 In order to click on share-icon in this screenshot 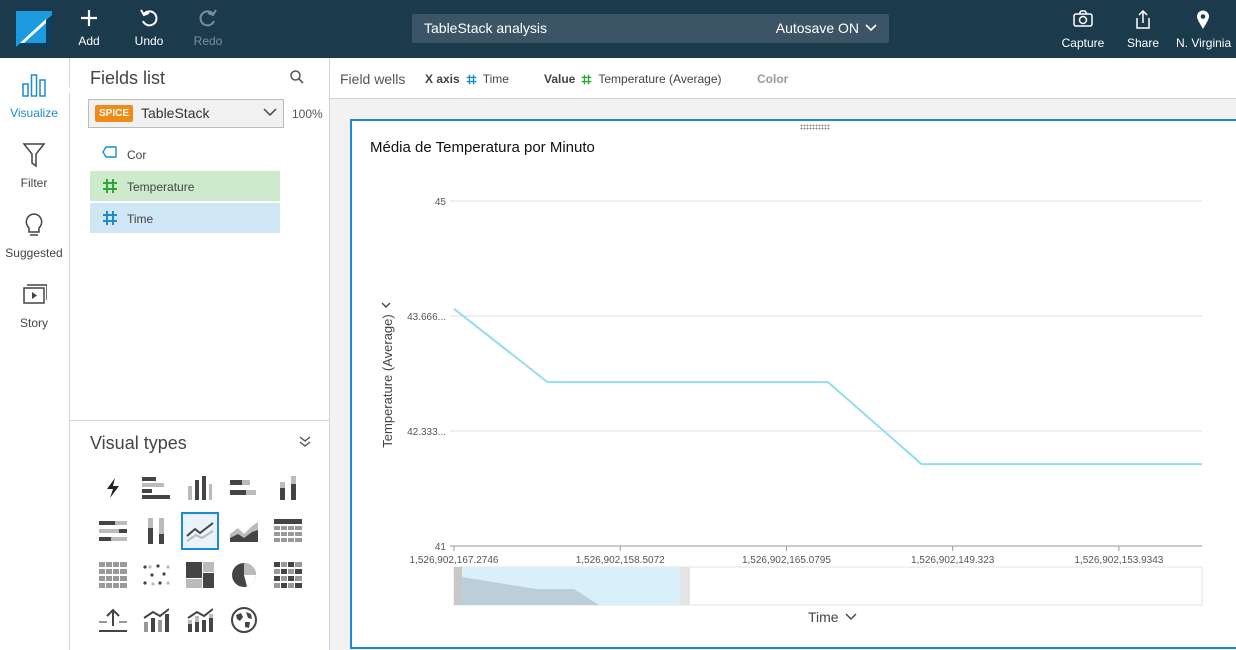, I will do `click(1143, 19)`.